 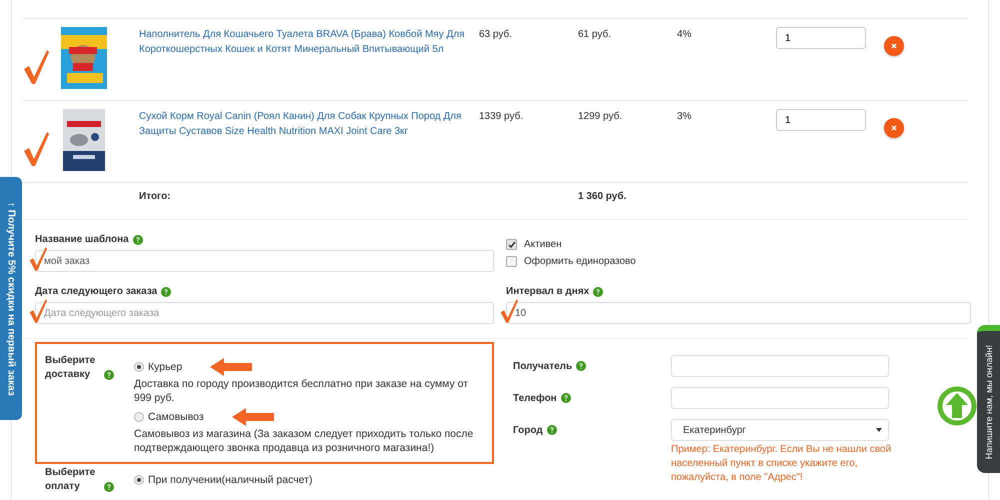 I want to click on price-text: 1339 руб., so click(x=501, y=117).